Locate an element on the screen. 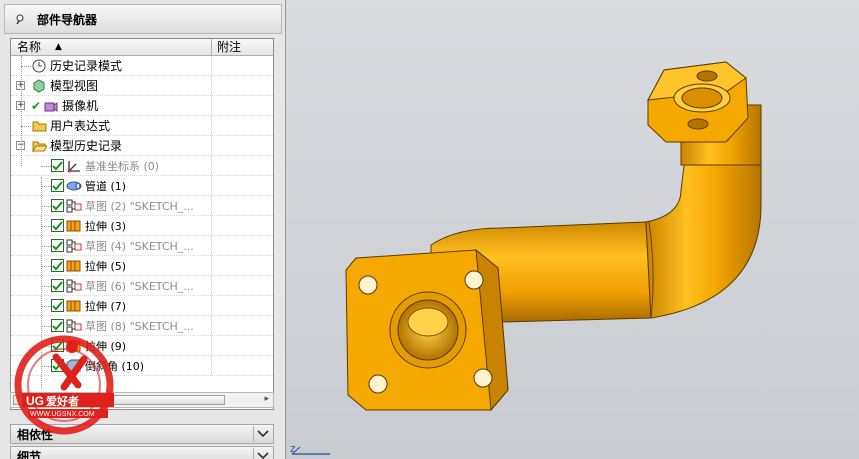  tree-row-label: 模型视图 is located at coordinates (74, 86).